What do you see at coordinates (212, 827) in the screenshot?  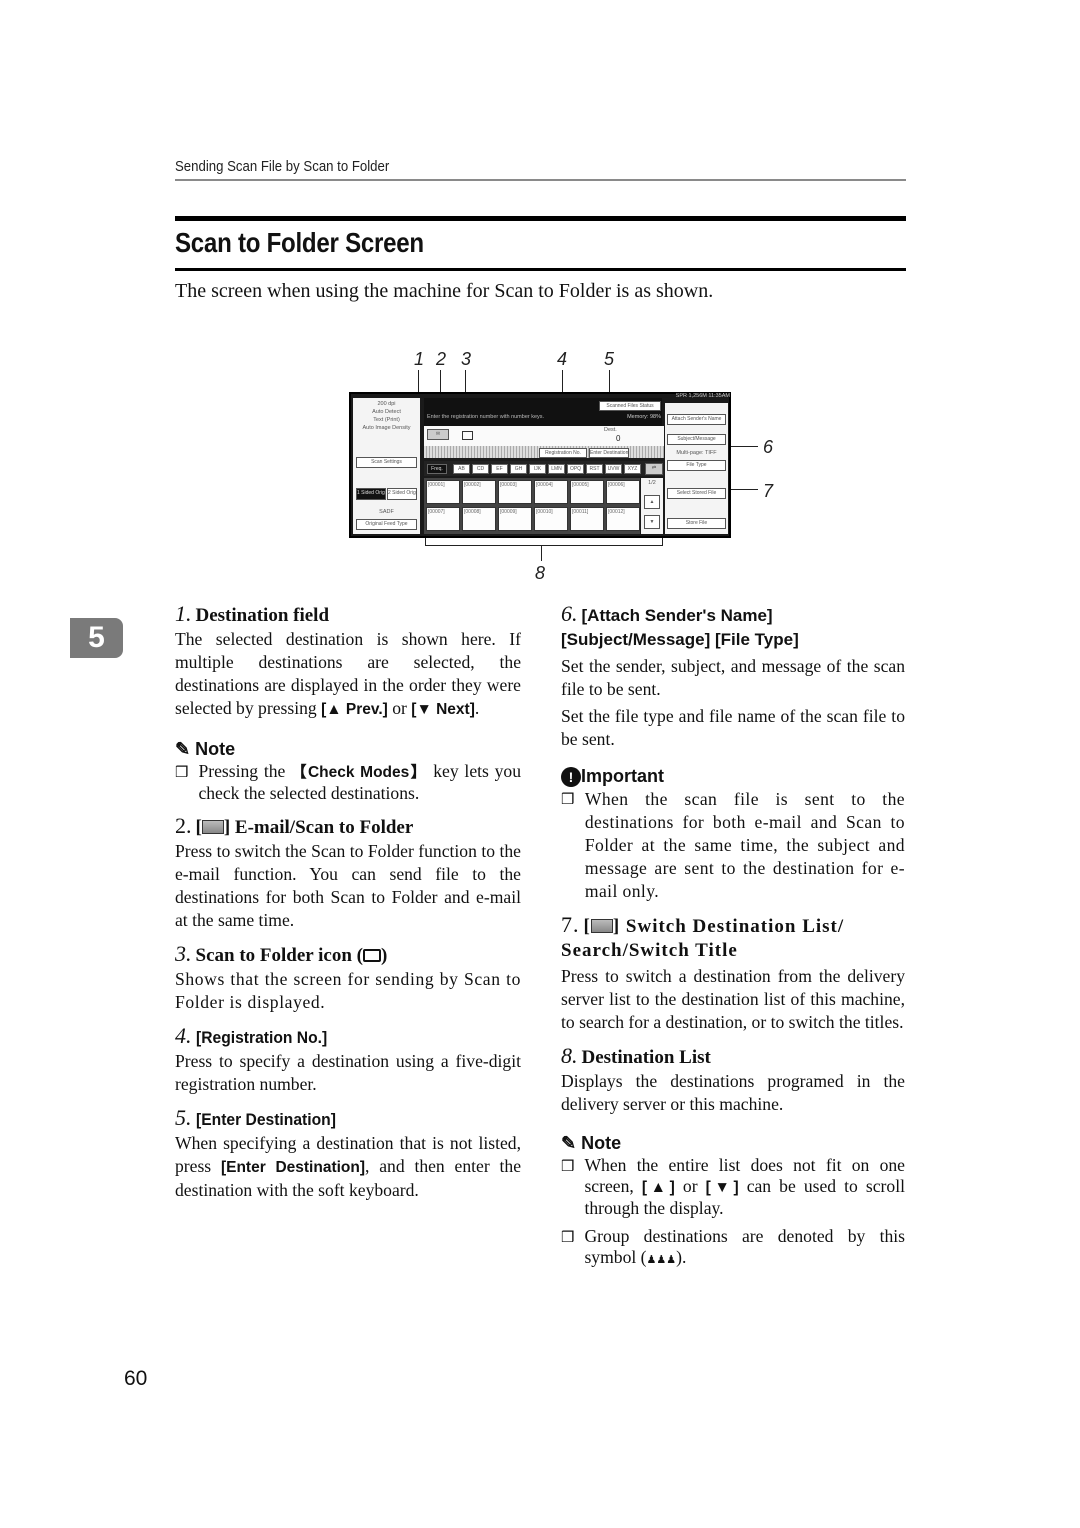 I see `email-scan-toggle-icon` at bounding box center [212, 827].